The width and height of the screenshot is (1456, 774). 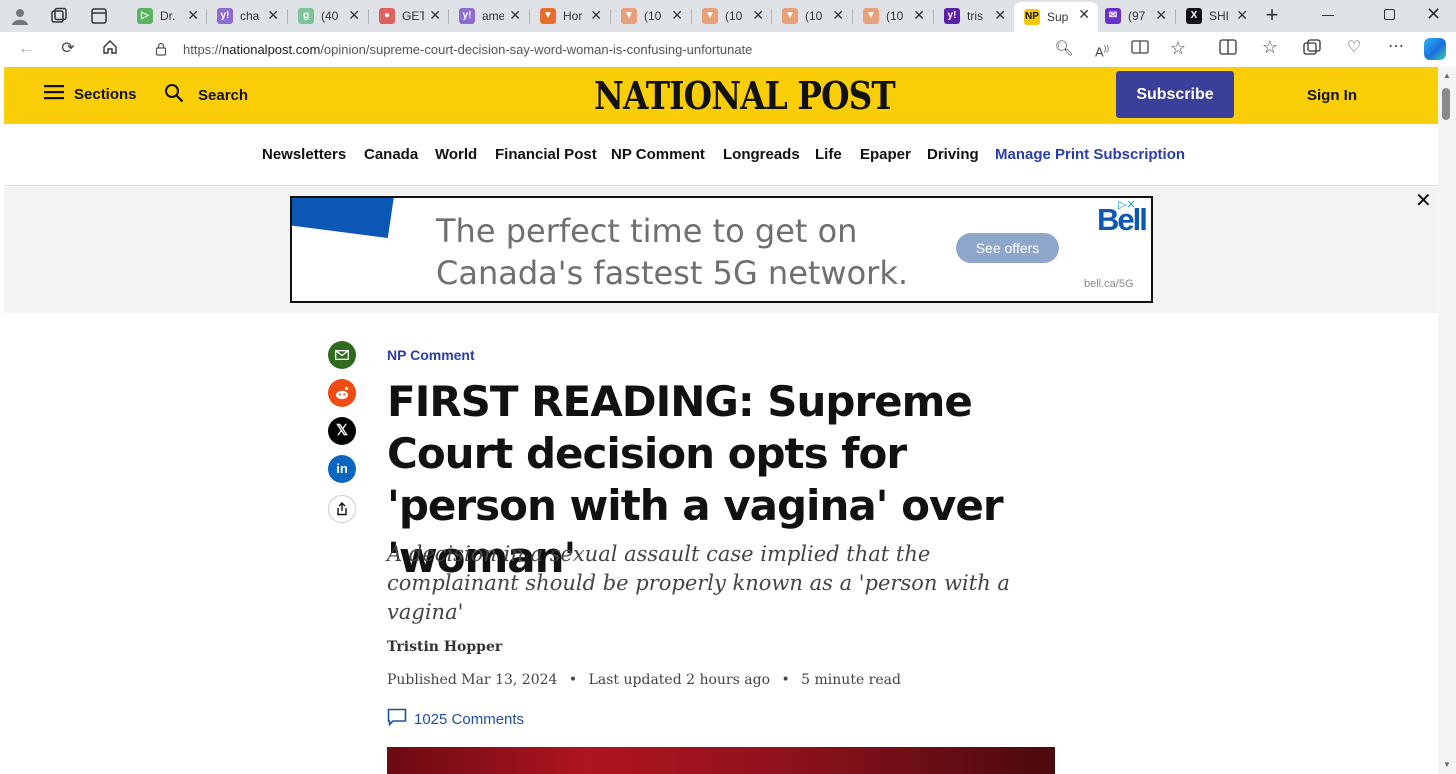 I want to click on favorites-icon: ☆, so click(x=1270, y=47).